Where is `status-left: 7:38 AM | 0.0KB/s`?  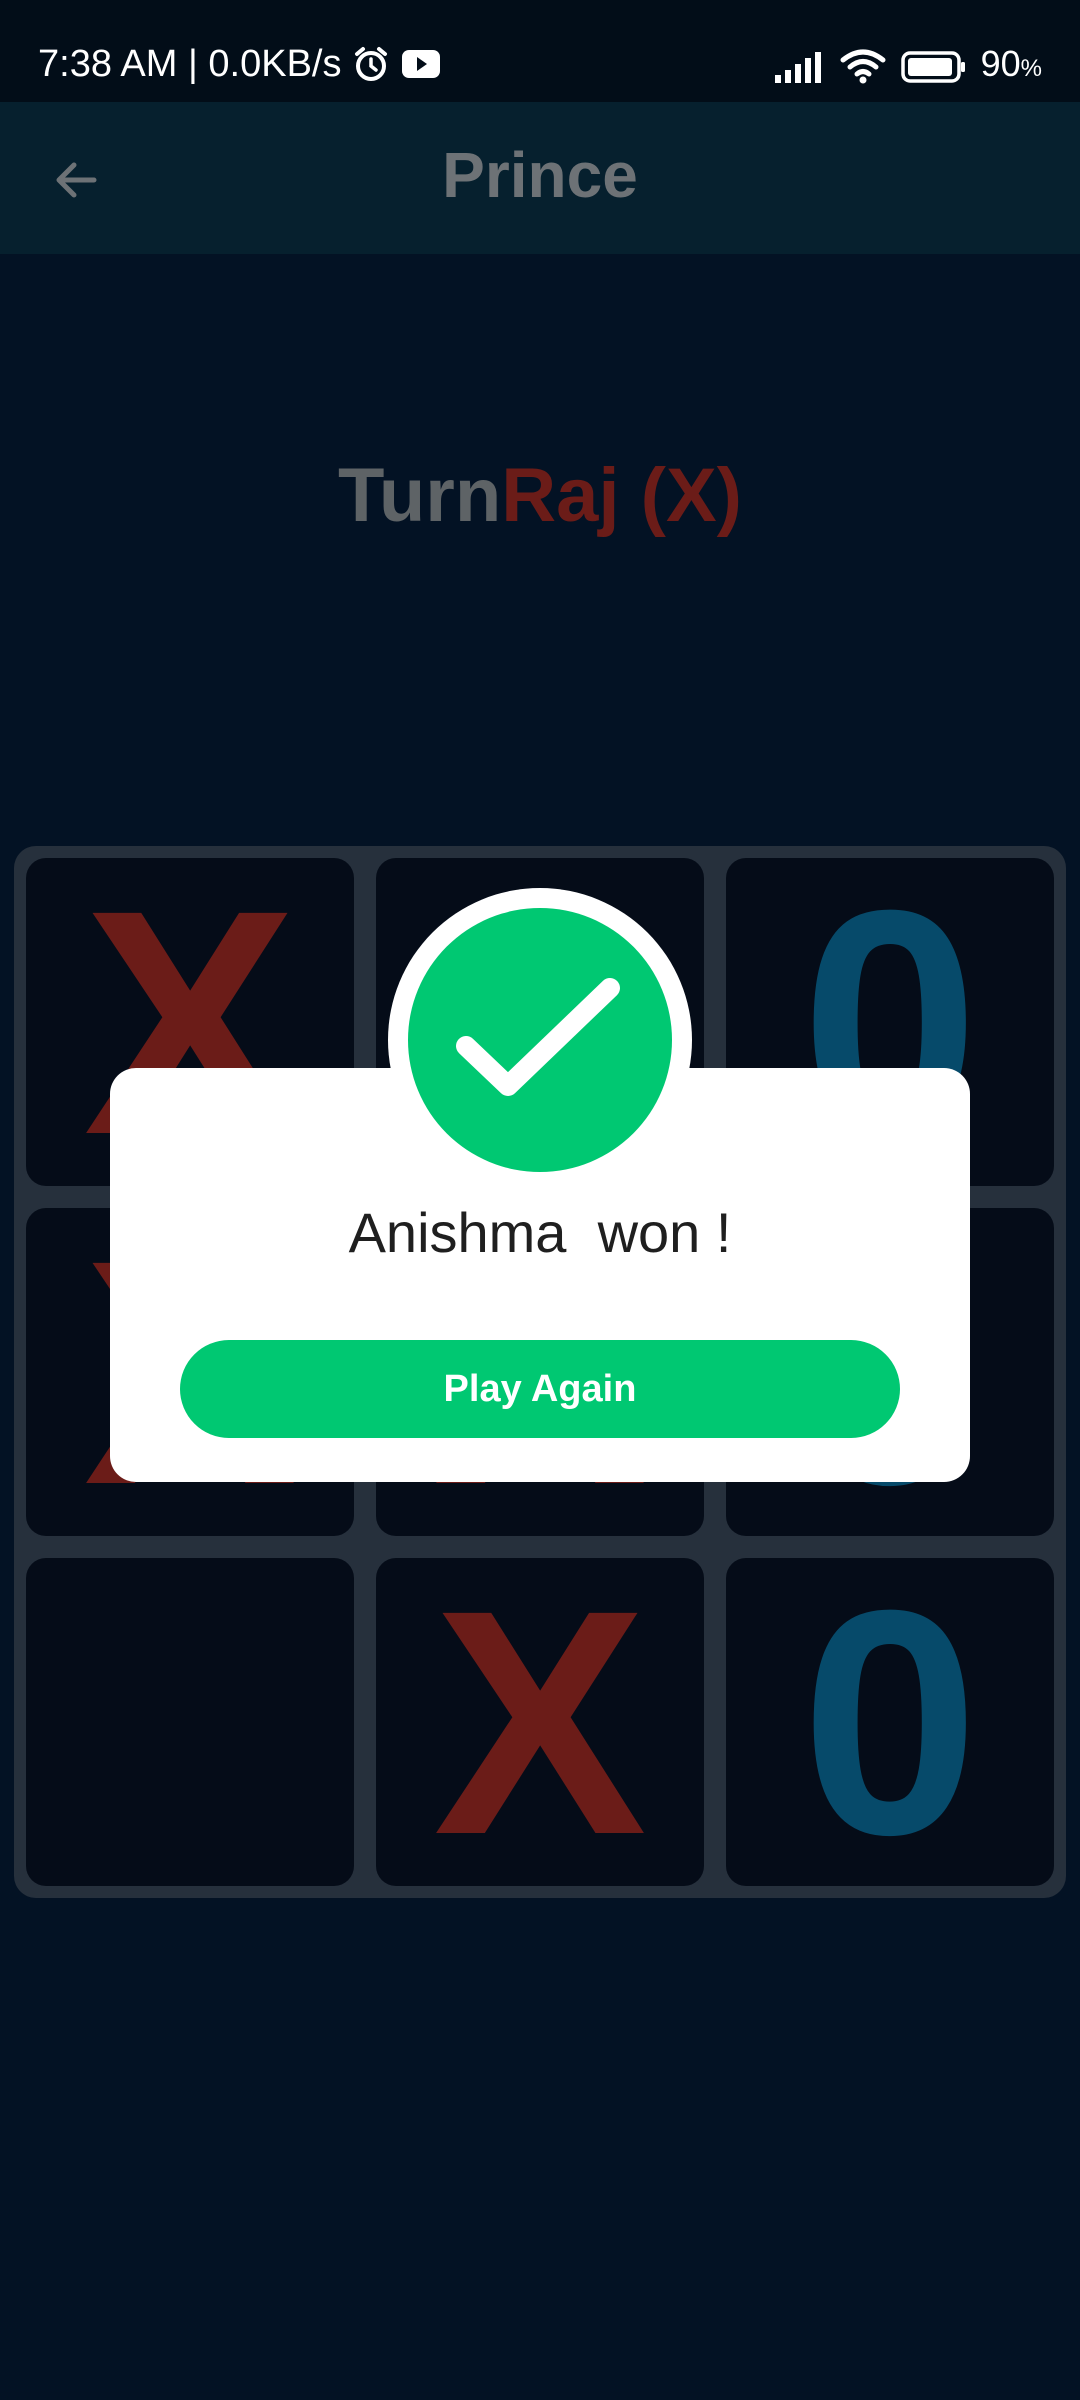
status-left: 7:38 AM | 0.0KB/s is located at coordinates (239, 64).